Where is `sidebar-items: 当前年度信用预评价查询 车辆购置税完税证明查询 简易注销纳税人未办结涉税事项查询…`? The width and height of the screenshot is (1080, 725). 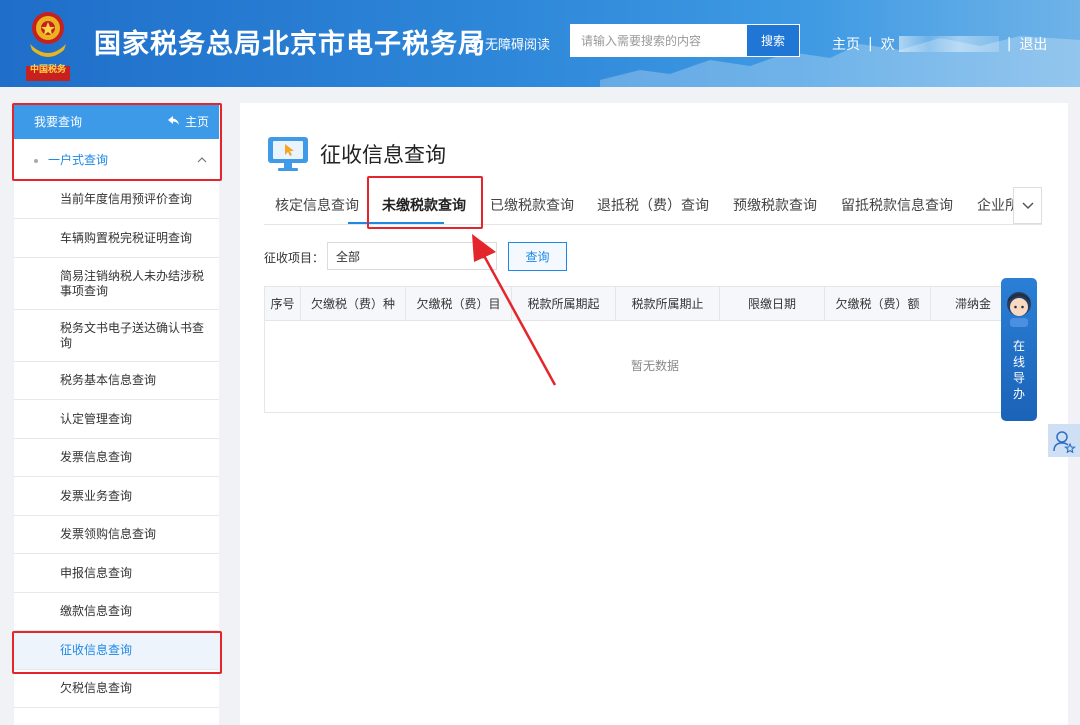
sidebar-items: 当前年度信用预评价查询 车辆购置税完税证明查询 简易注销纳税人未办结涉税事项查询… is located at coordinates (116, 444).